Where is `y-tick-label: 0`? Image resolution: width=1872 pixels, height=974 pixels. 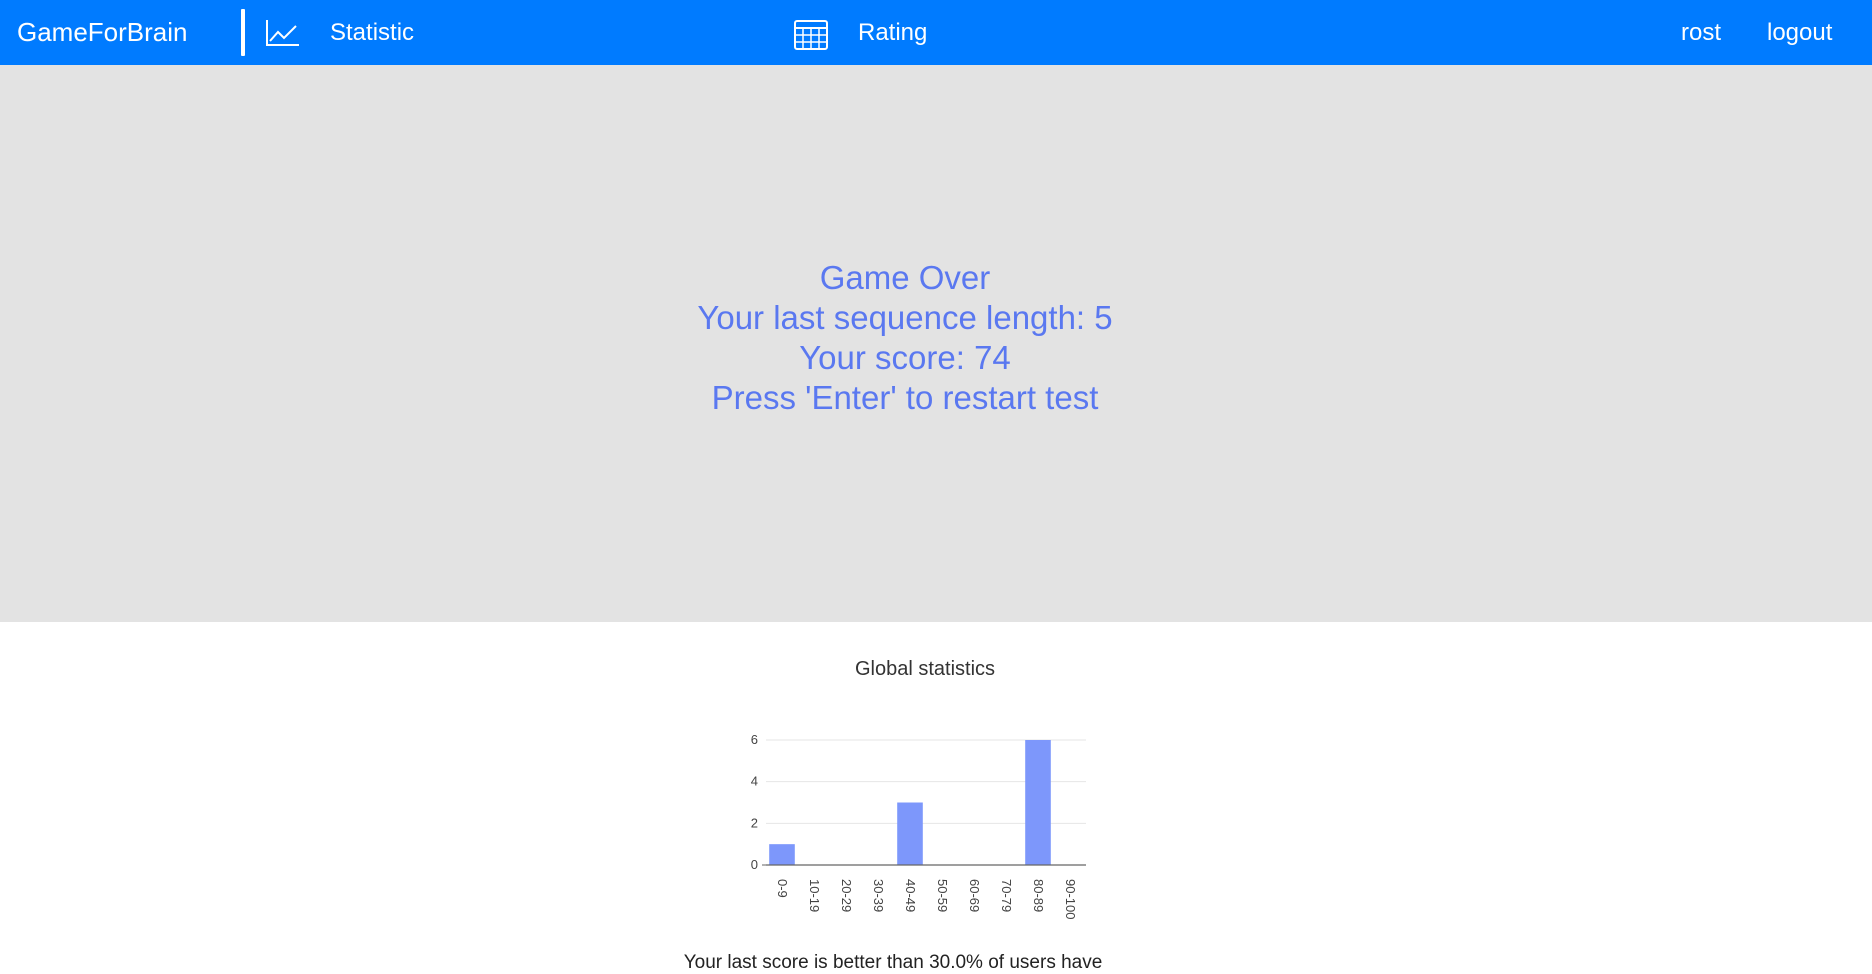 y-tick-label: 0 is located at coordinates (754, 864).